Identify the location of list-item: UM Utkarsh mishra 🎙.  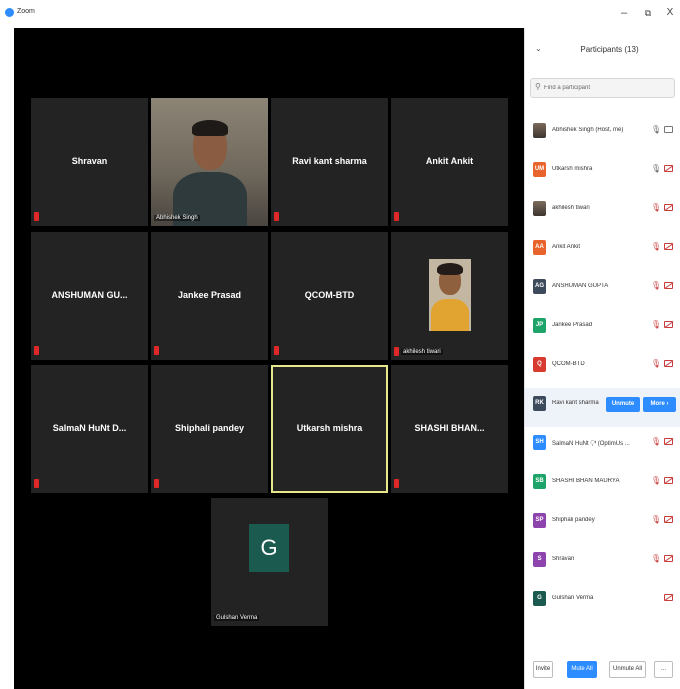
(602, 173).